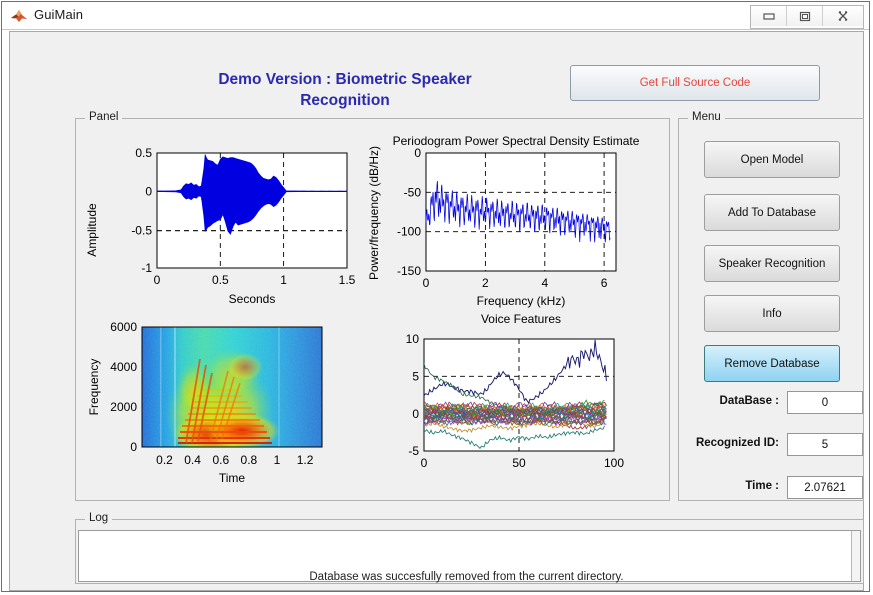 This screenshot has width=873, height=595. I want to click on recognized-id-field-row: Recognized ID: 5, so click(772, 445).